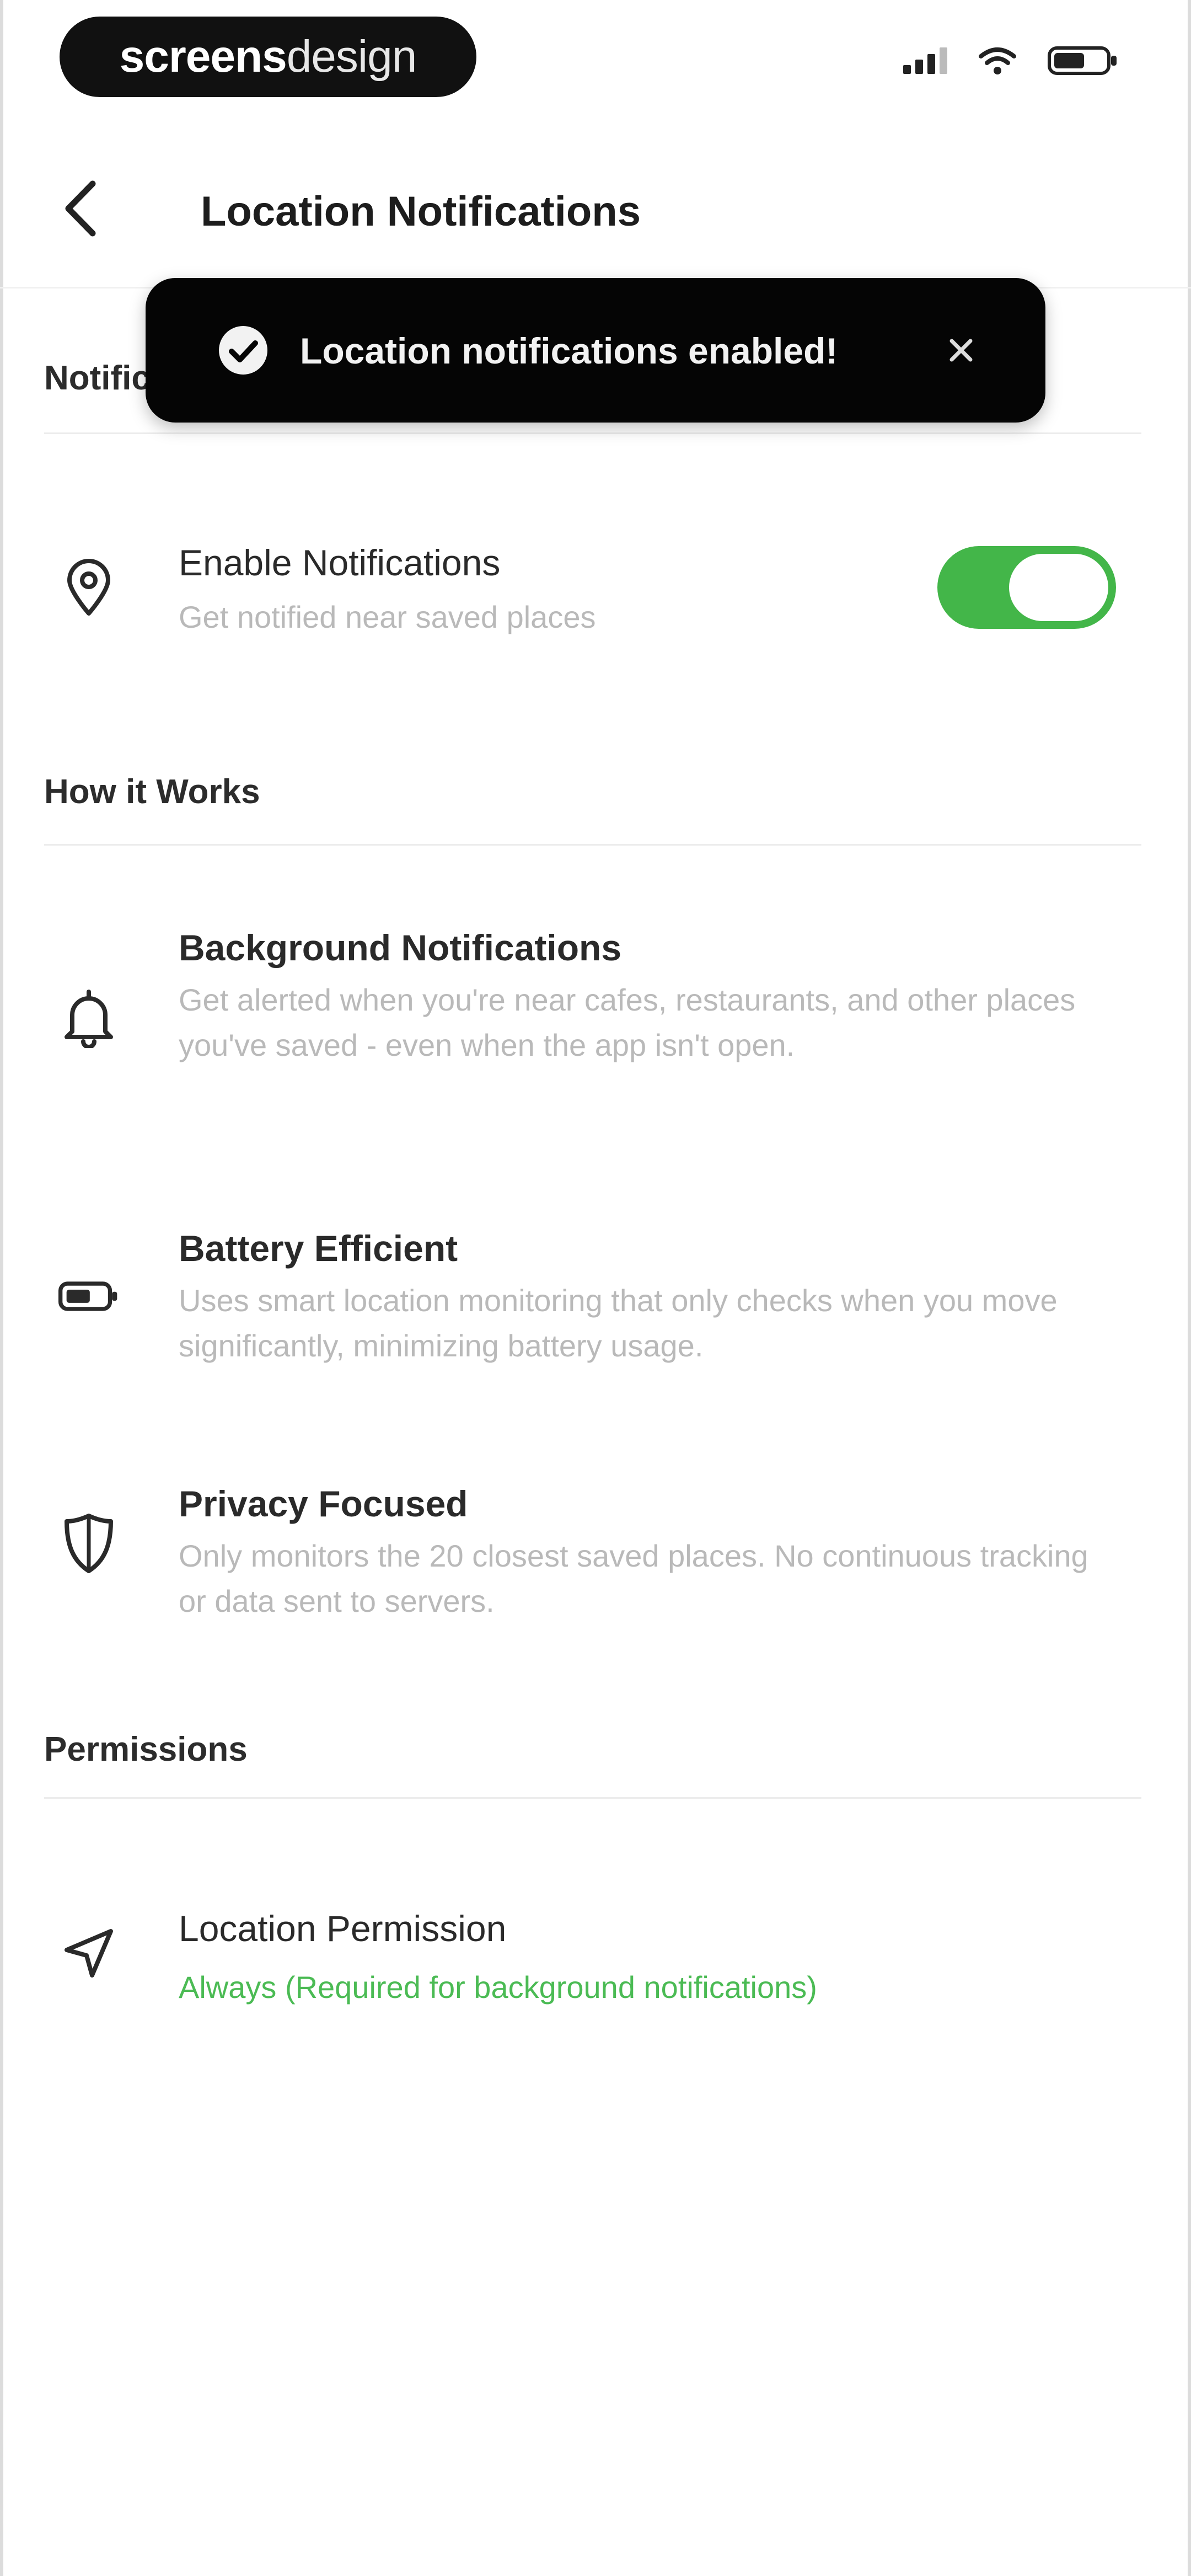  Describe the element at coordinates (925, 60) in the screenshot. I see `signal-icon` at that location.